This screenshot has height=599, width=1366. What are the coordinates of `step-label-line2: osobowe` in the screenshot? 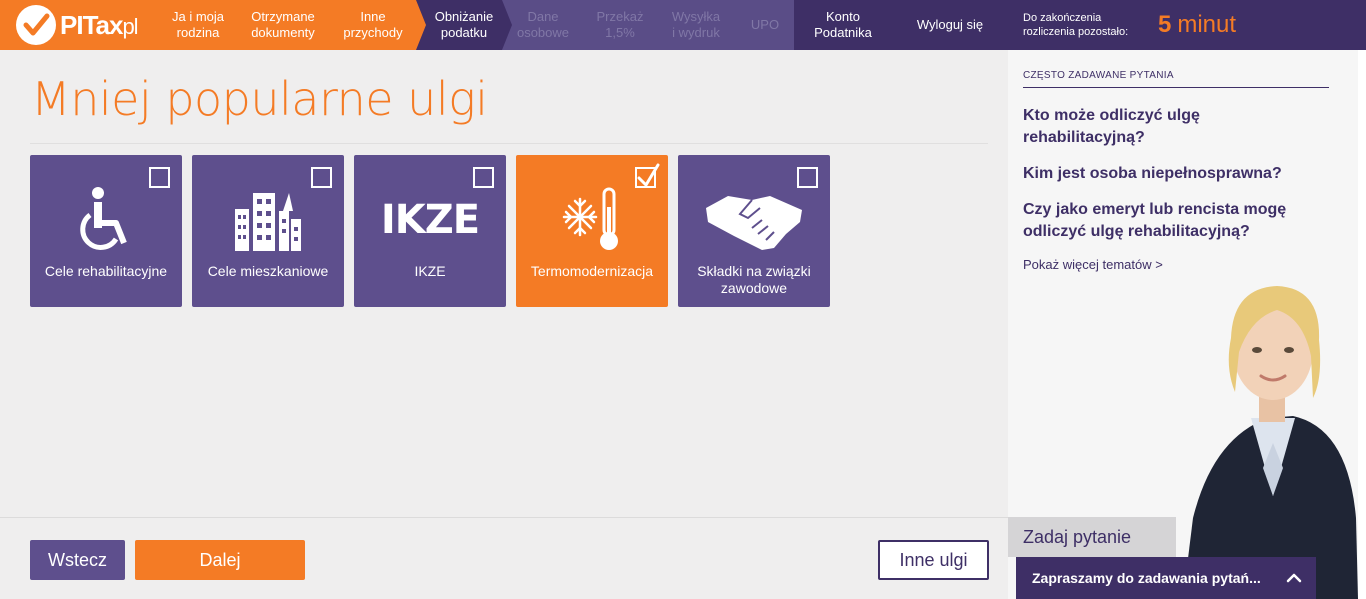 It's located at (543, 32).